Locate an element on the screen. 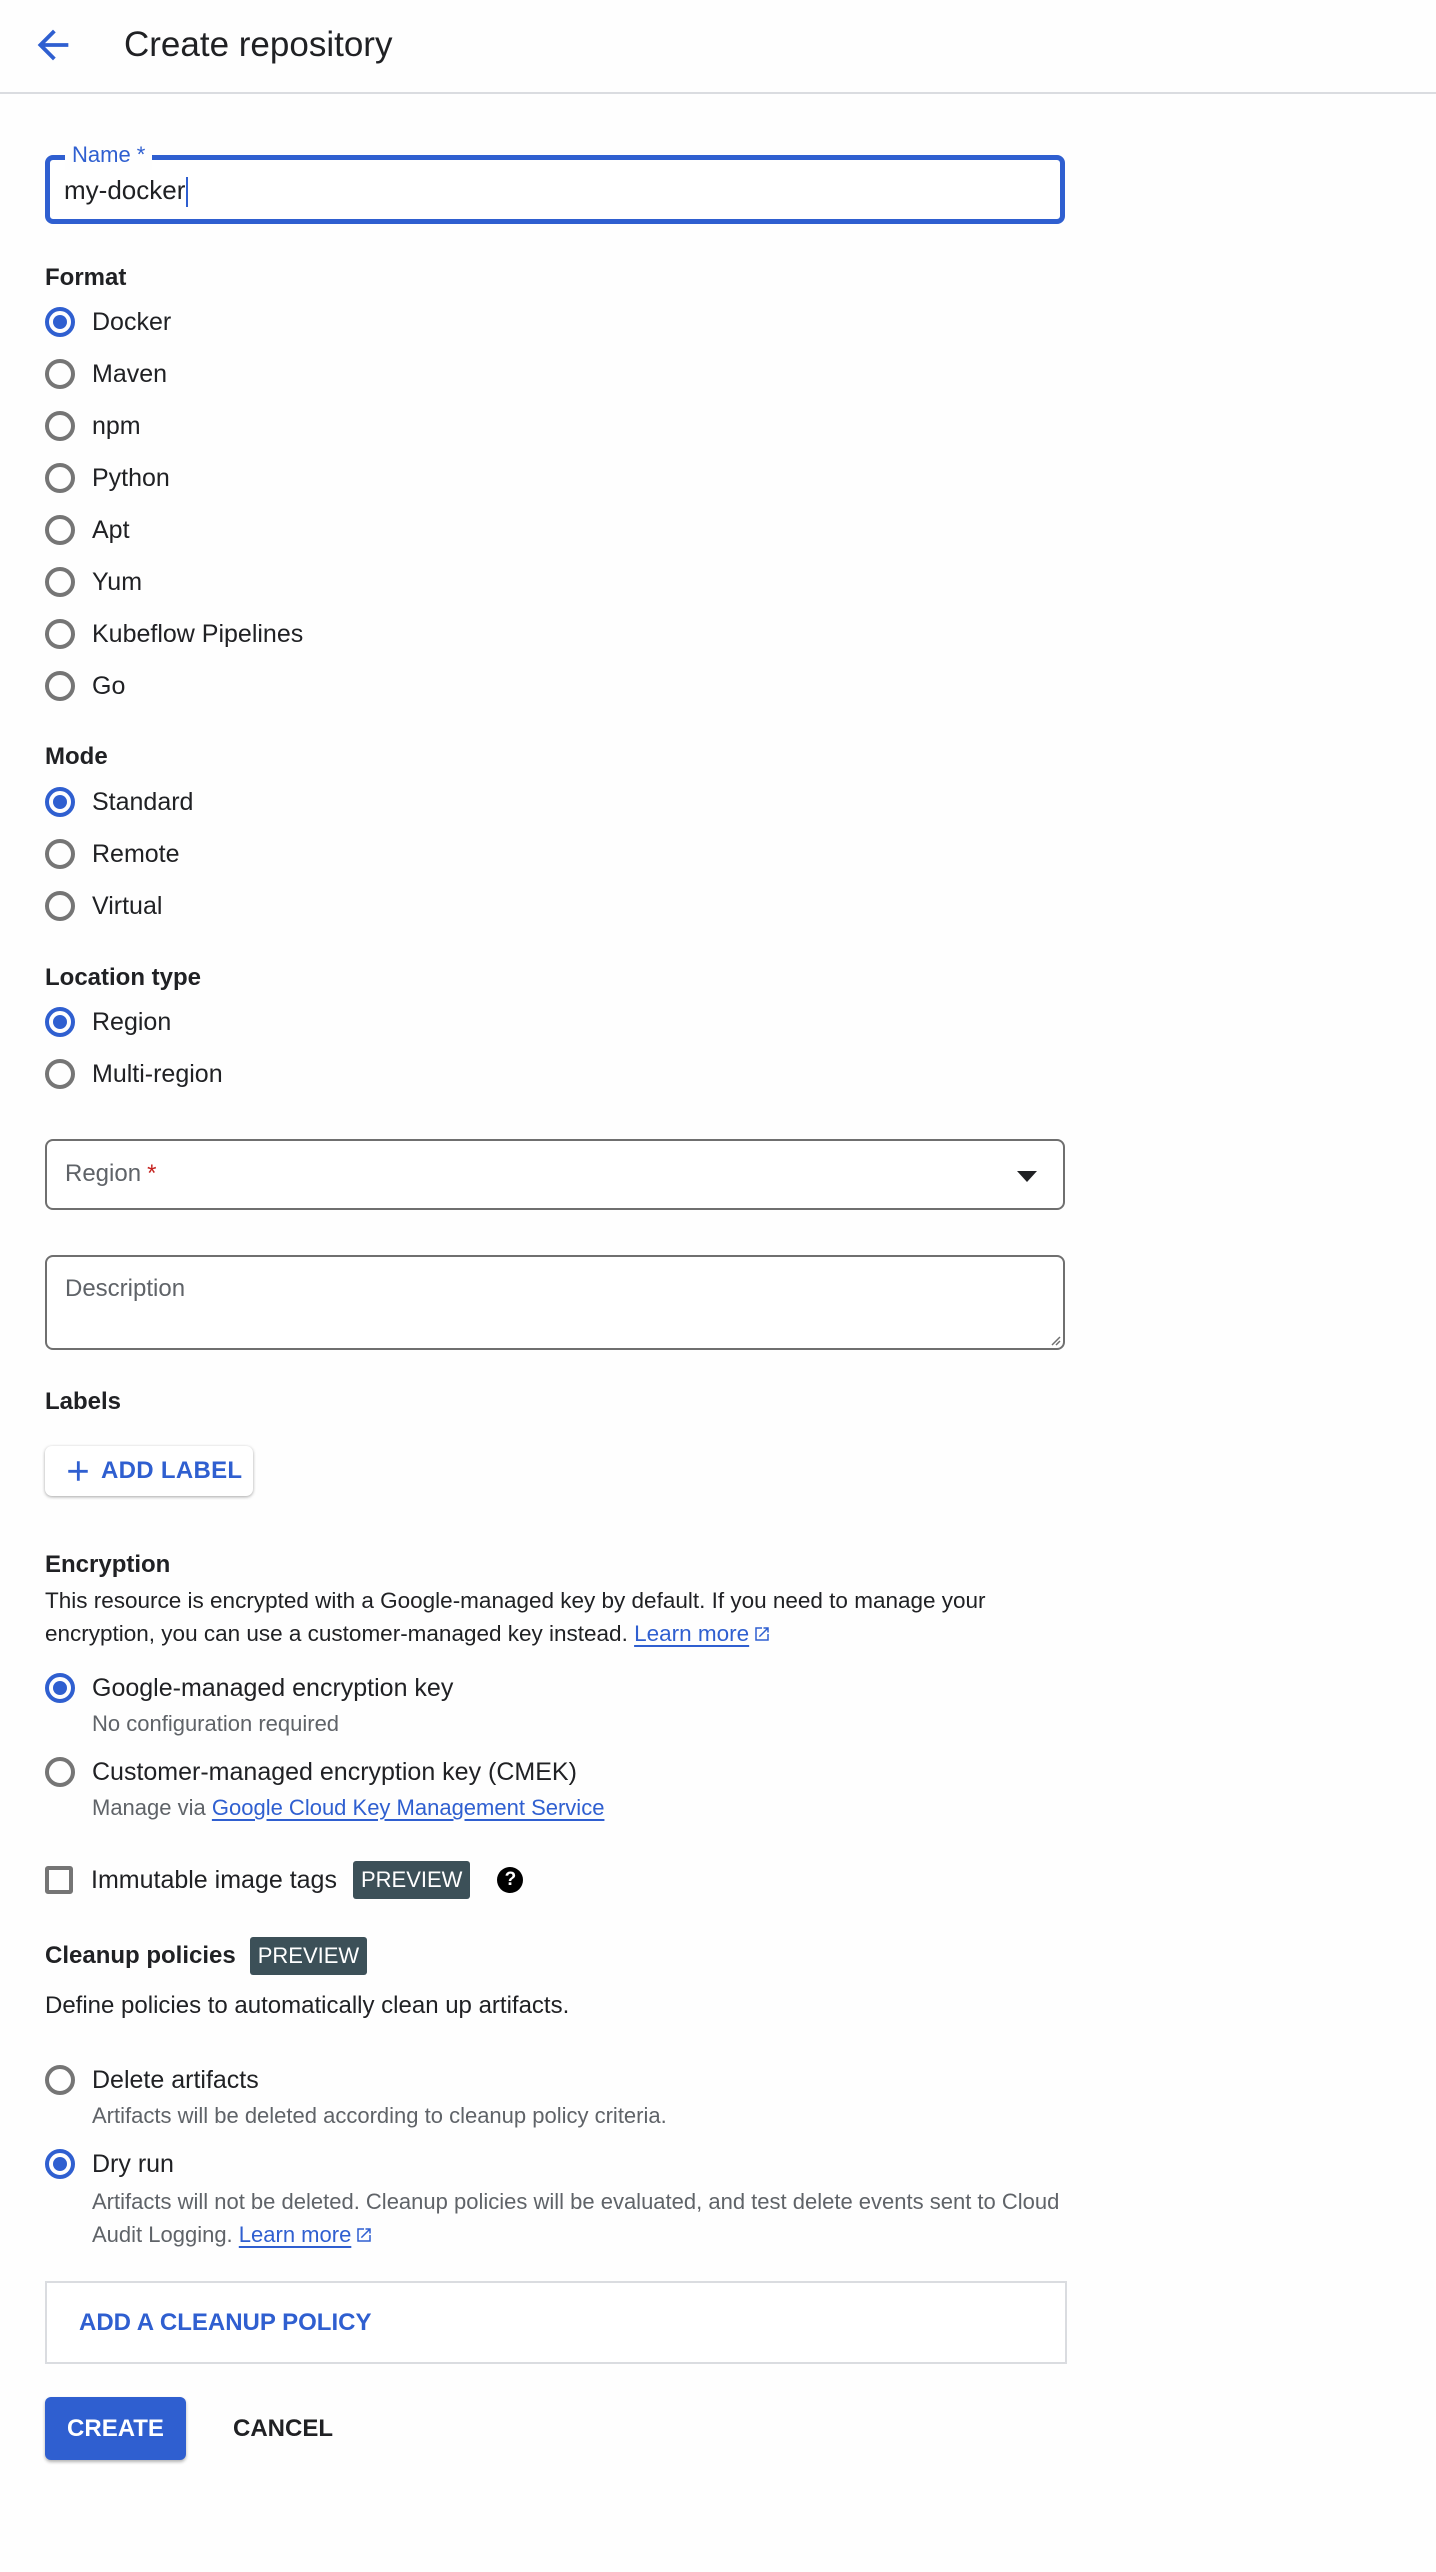 This screenshot has width=1436, height=2572. format-radio-python: Python is located at coordinates (107, 478).